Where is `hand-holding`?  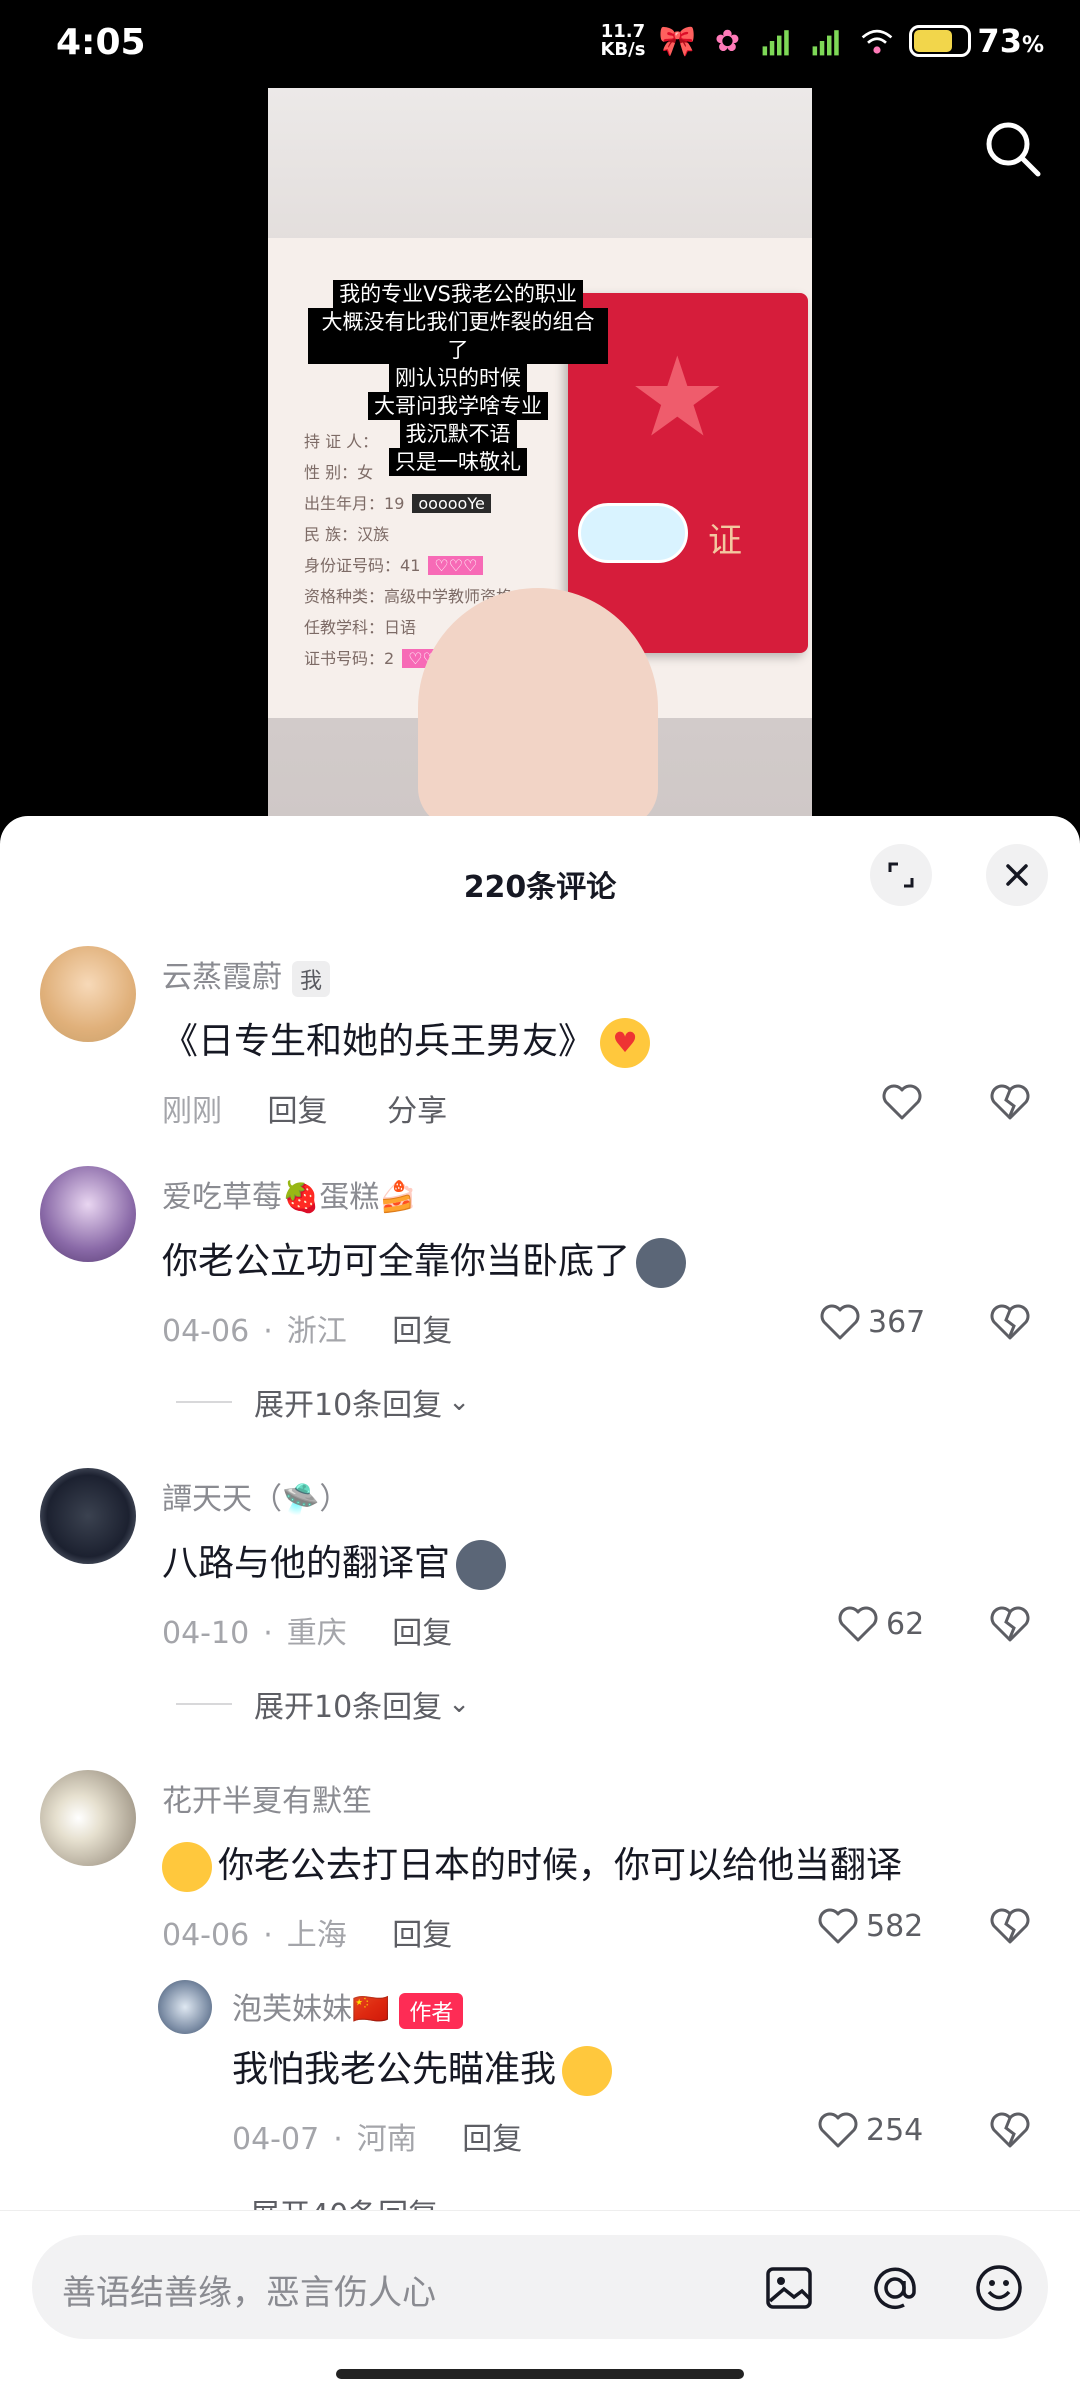 hand-holding is located at coordinates (538, 703).